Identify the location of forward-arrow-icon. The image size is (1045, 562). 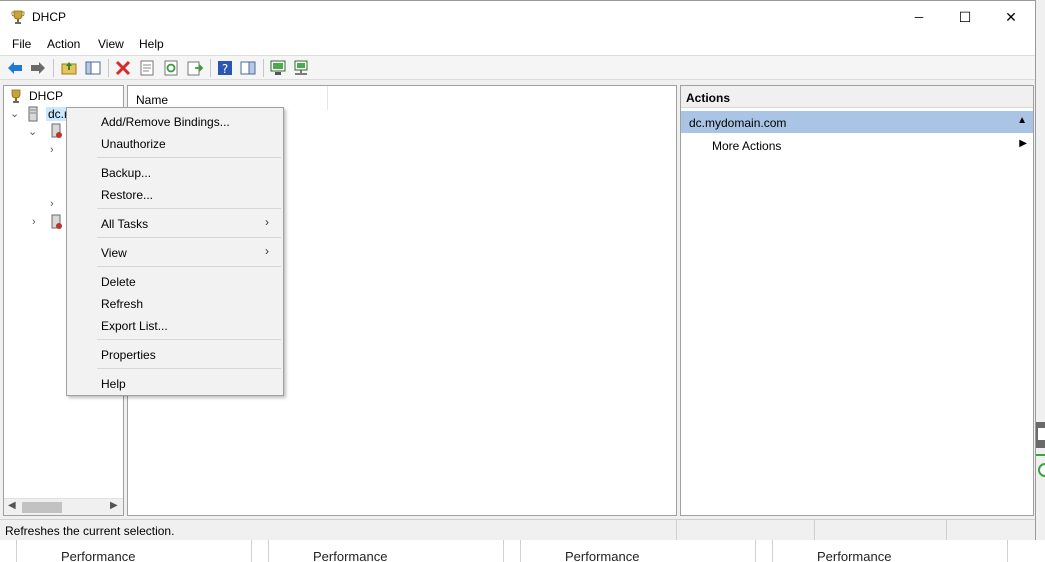
(38, 68).